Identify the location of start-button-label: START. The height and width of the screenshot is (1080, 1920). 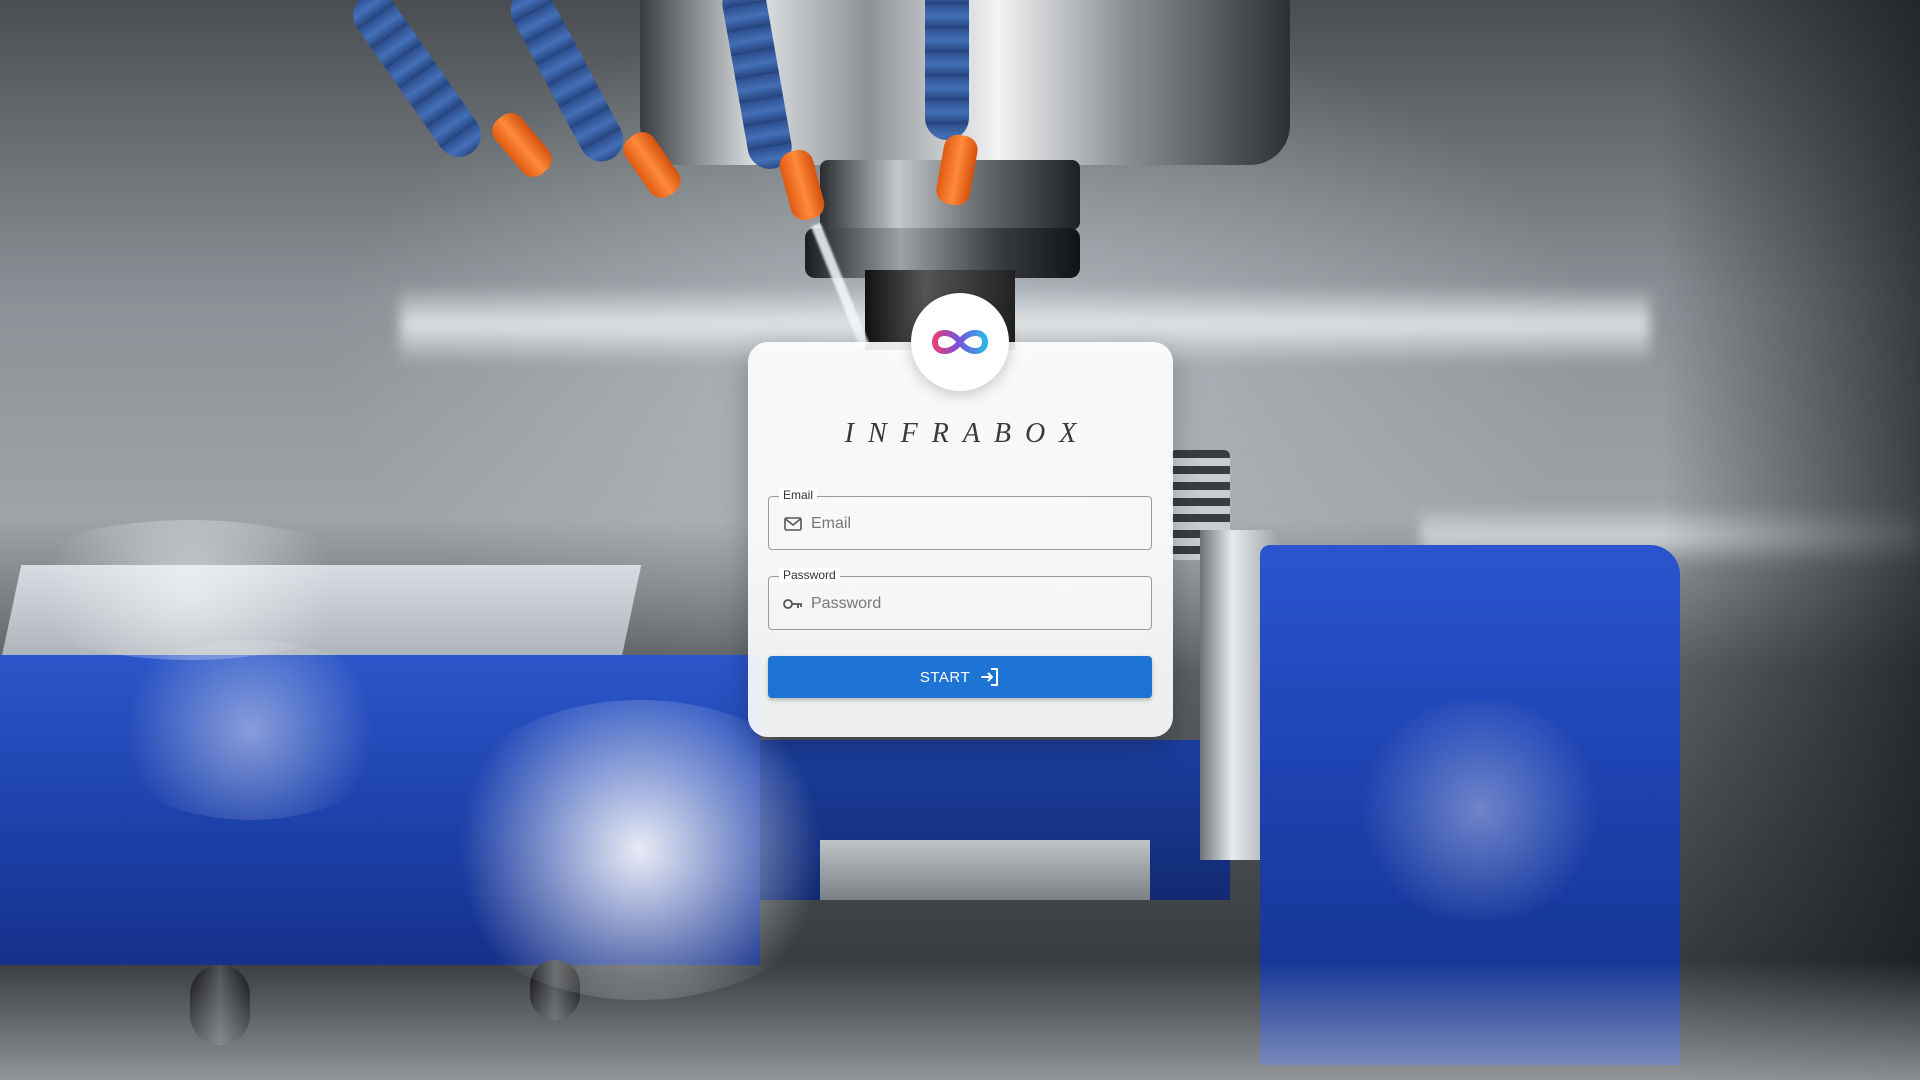
(945, 677).